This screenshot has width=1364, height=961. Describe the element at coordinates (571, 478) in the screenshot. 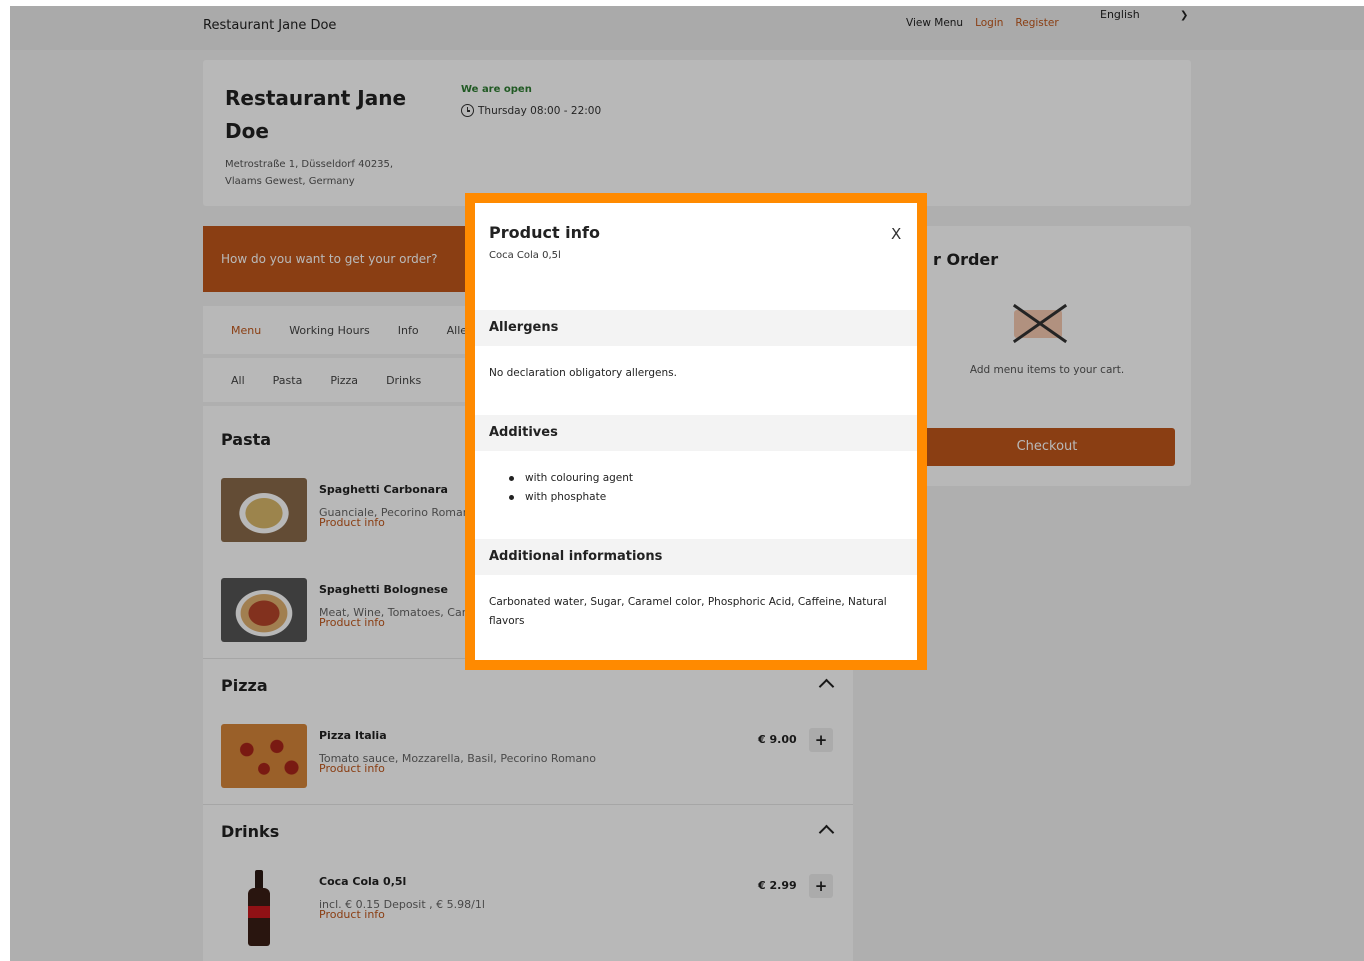

I see `additive-item: with colouring agent` at that location.